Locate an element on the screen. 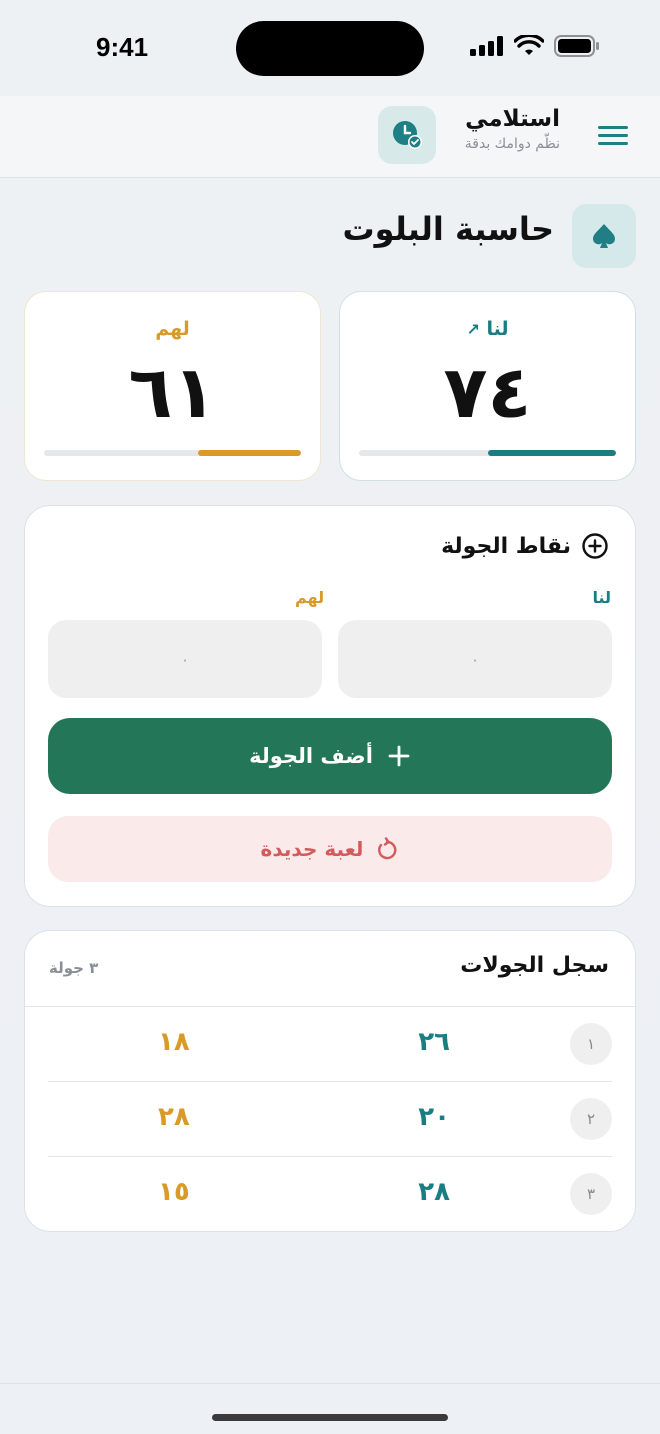 The image size is (660, 1434). arrow-up-right-icon: ↗ is located at coordinates (473, 329).